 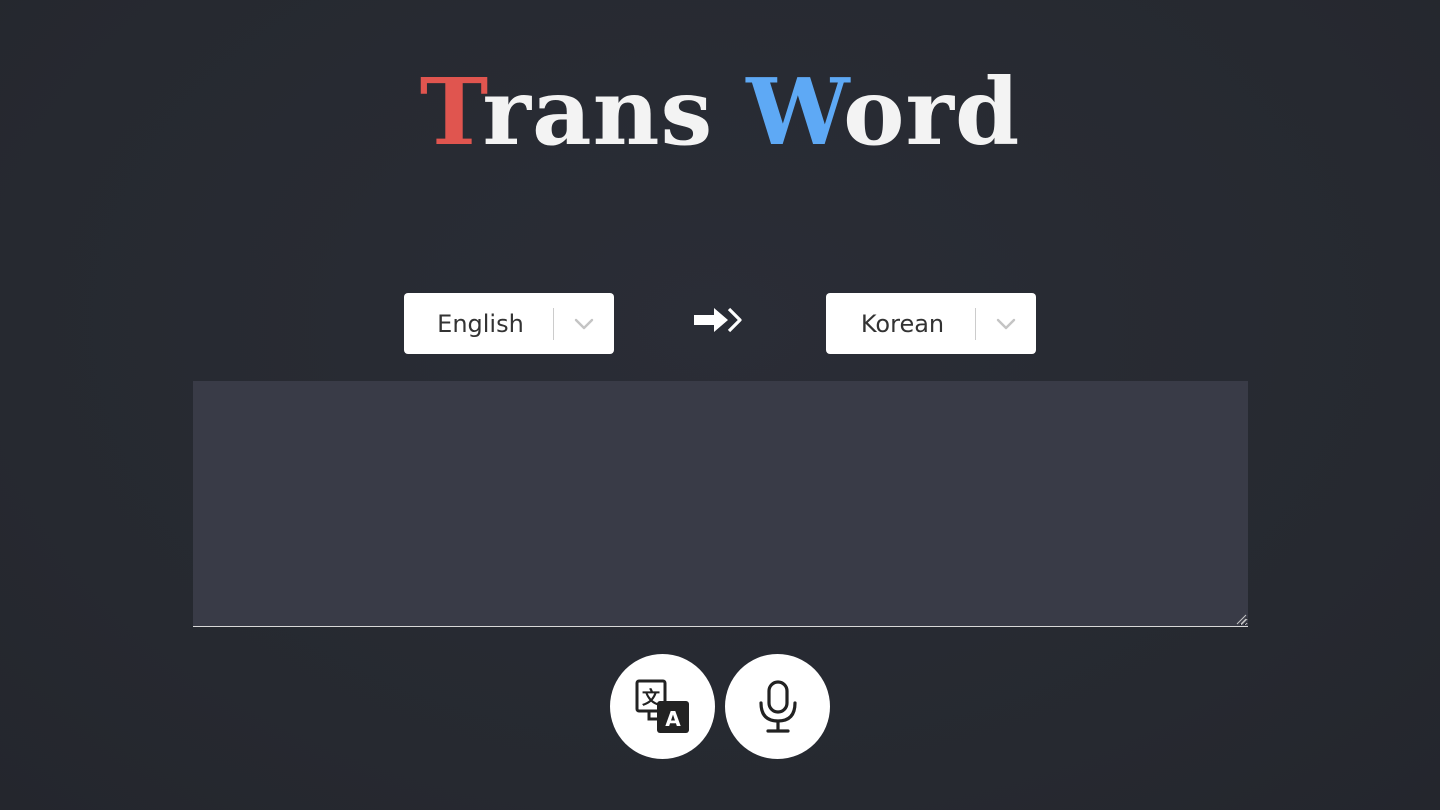 I want to click on microphone-icon, so click(x=777, y=706).